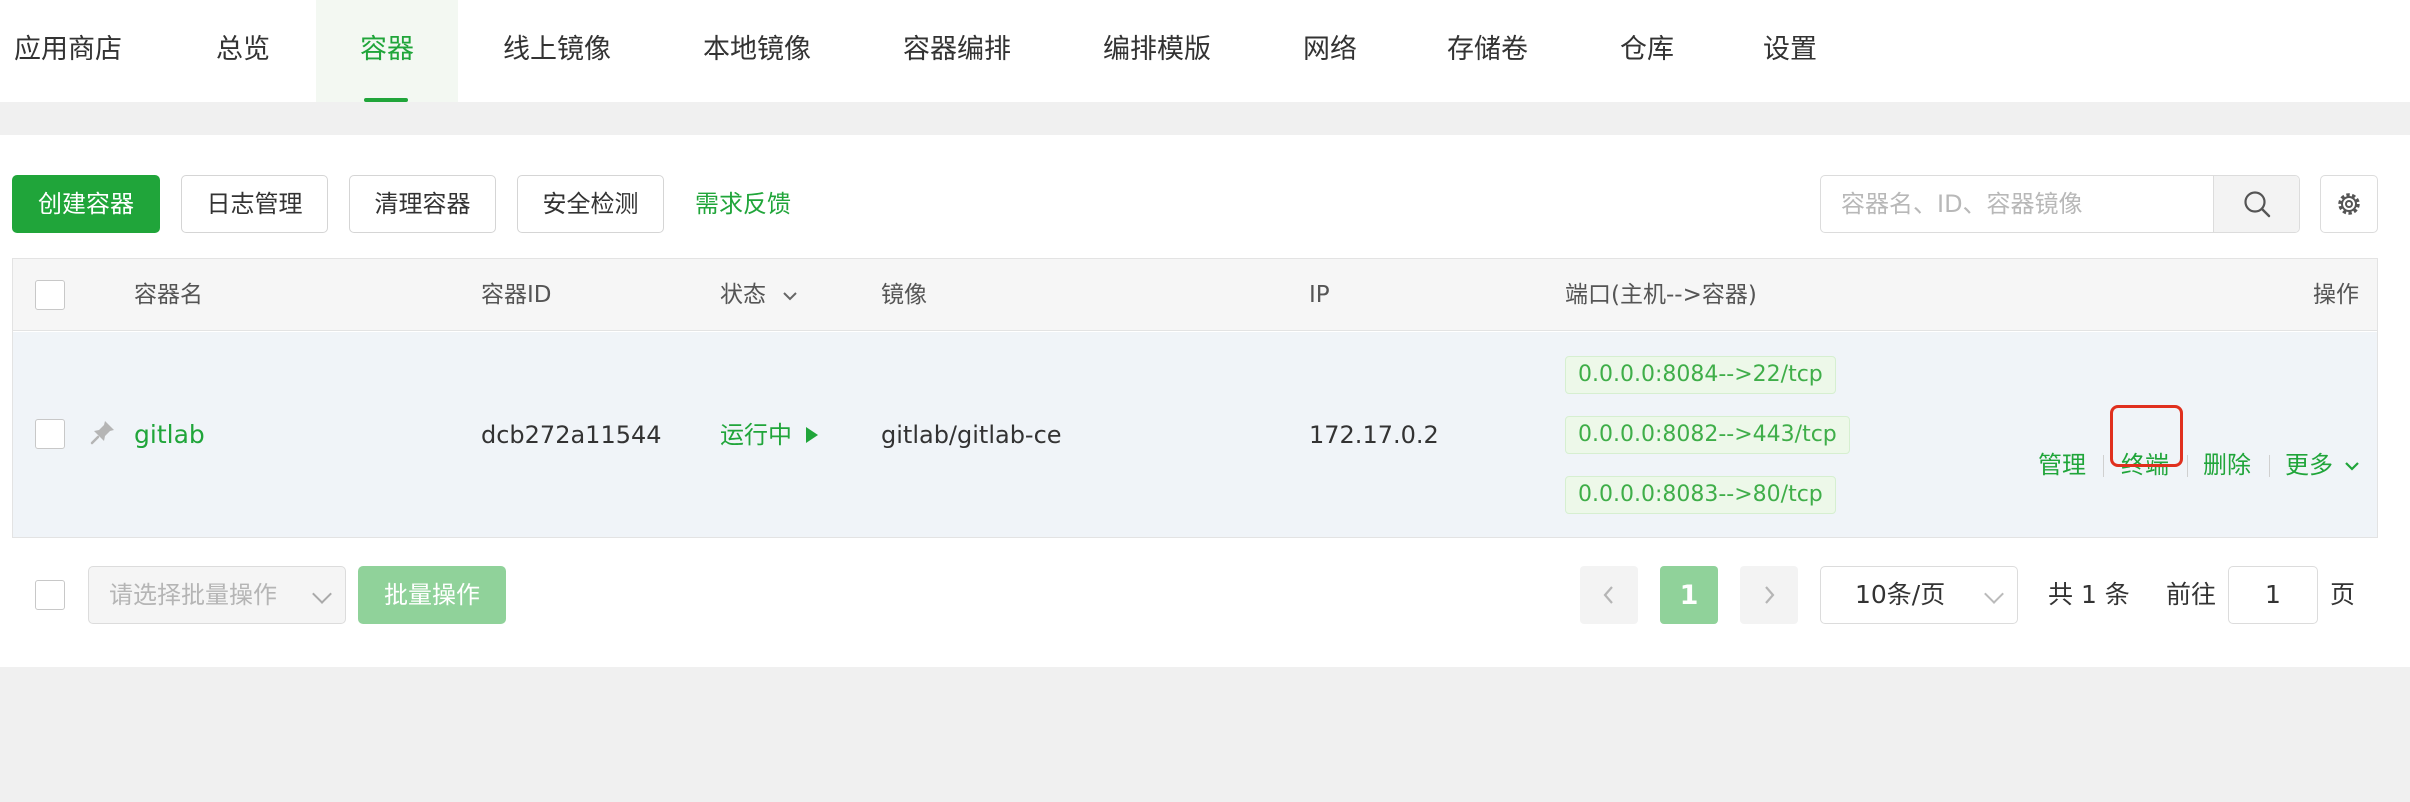 The height and width of the screenshot is (802, 2410). I want to click on manage-button: 管理, so click(2062, 465).